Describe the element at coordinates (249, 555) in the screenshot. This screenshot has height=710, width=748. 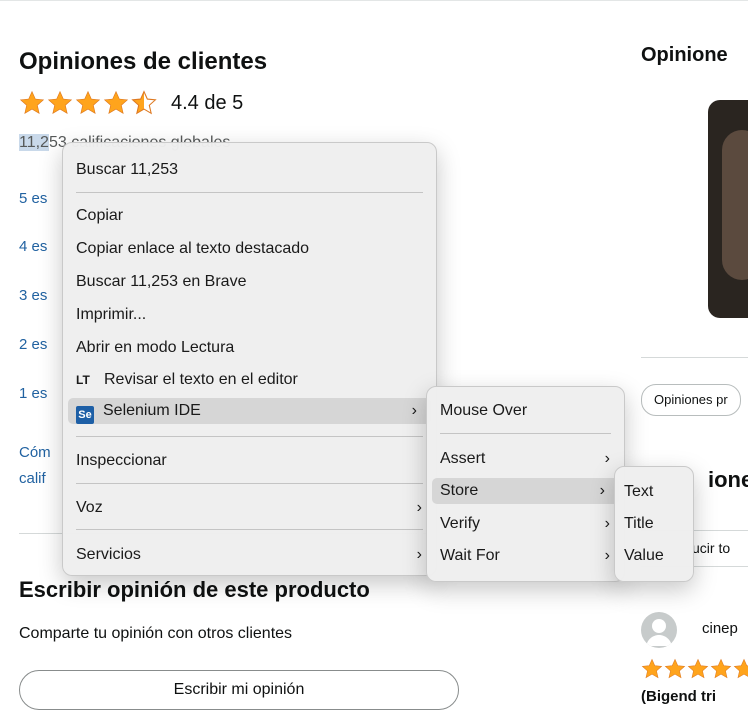
I see `menu-item-services: Servicios ›` at that location.